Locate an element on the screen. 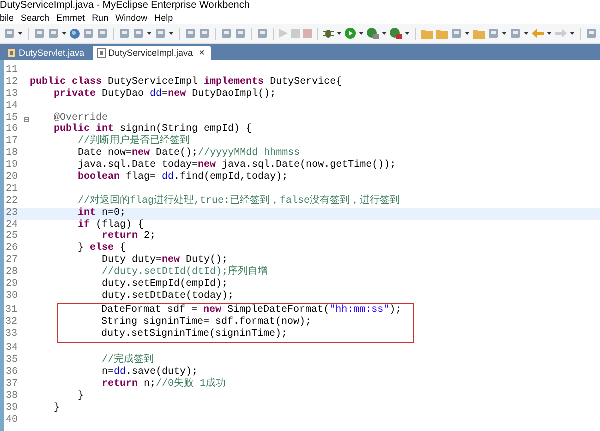  line-number: 40 is located at coordinates (11, 420).